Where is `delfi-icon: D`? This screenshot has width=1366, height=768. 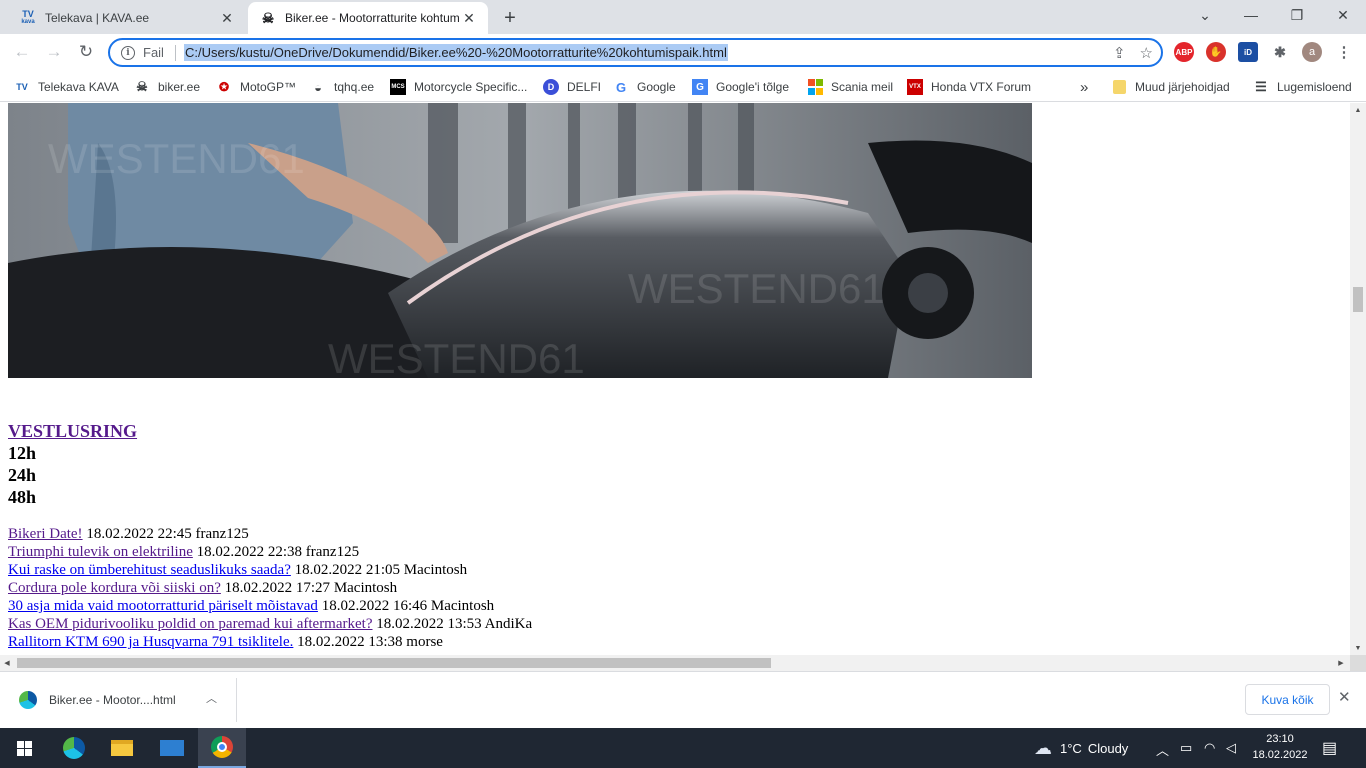
delfi-icon: D is located at coordinates (551, 87).